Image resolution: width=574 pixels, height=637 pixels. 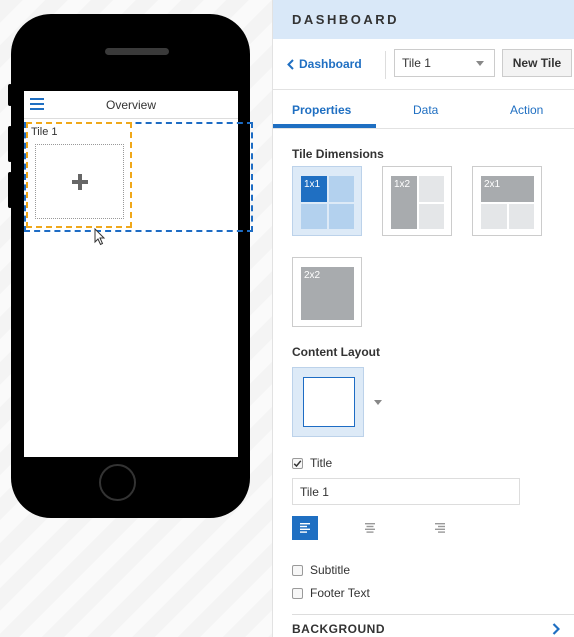 What do you see at coordinates (117, 482) in the screenshot?
I see `phone-home-button` at bounding box center [117, 482].